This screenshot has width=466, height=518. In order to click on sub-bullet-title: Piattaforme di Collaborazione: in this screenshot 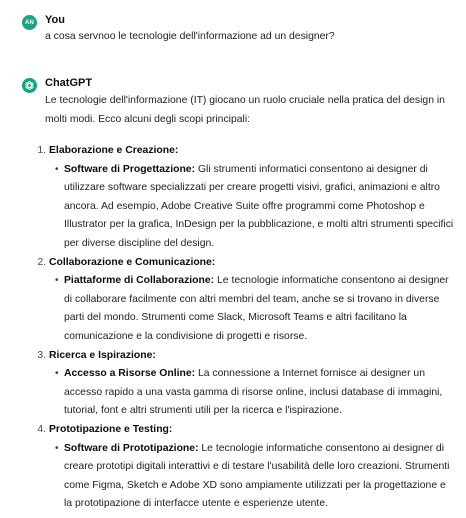, I will do `click(139, 281)`.